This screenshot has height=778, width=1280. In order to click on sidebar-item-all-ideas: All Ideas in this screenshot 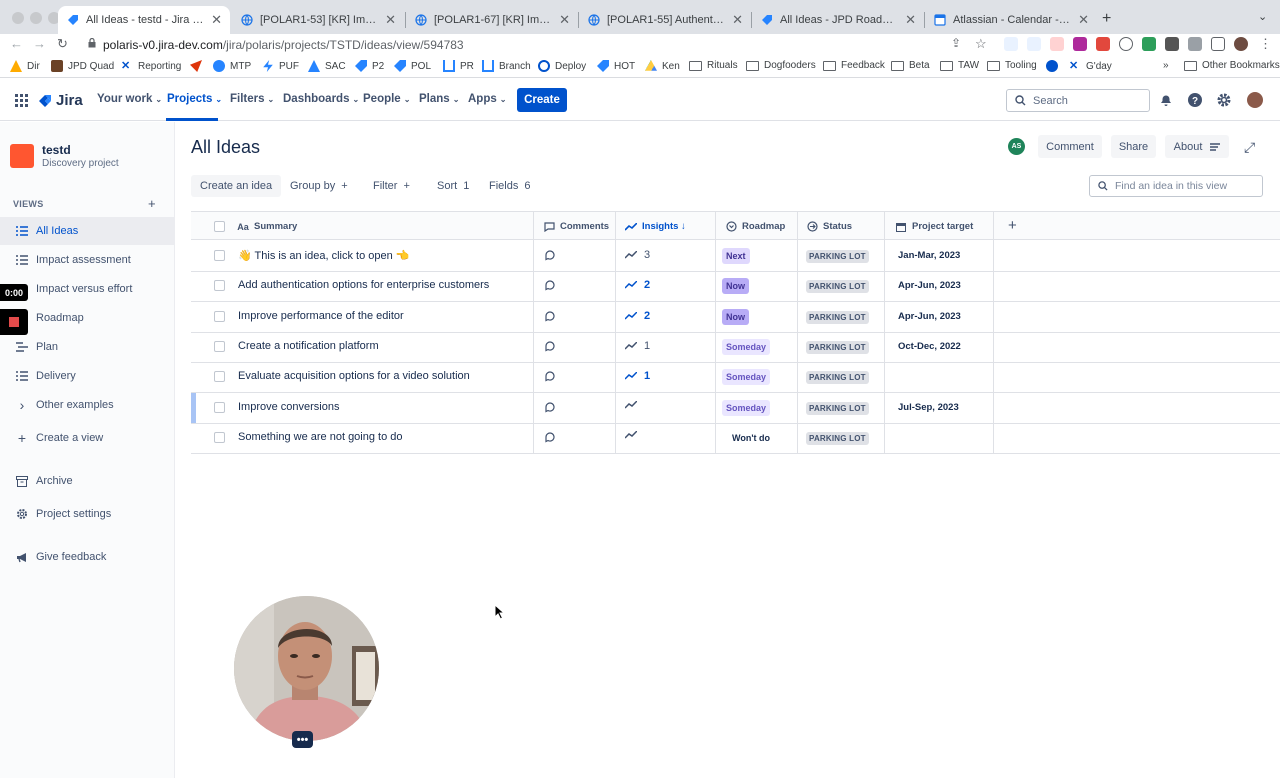, I will do `click(87, 231)`.